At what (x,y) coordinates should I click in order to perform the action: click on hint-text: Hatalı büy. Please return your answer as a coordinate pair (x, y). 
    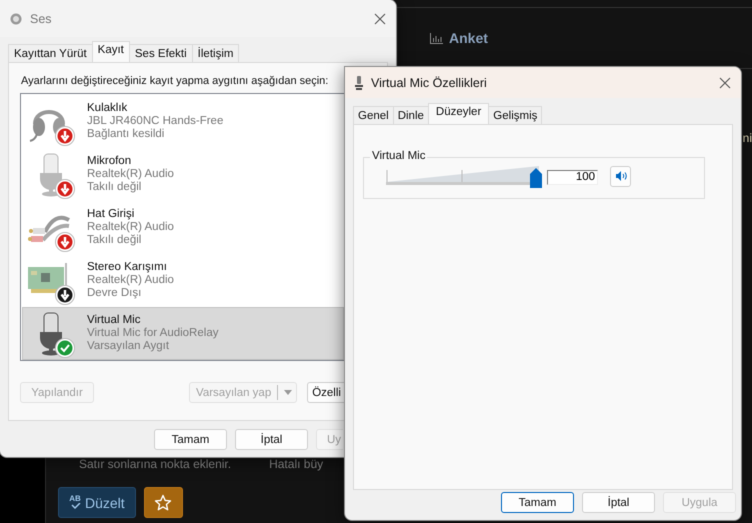
    Looking at the image, I should click on (296, 464).